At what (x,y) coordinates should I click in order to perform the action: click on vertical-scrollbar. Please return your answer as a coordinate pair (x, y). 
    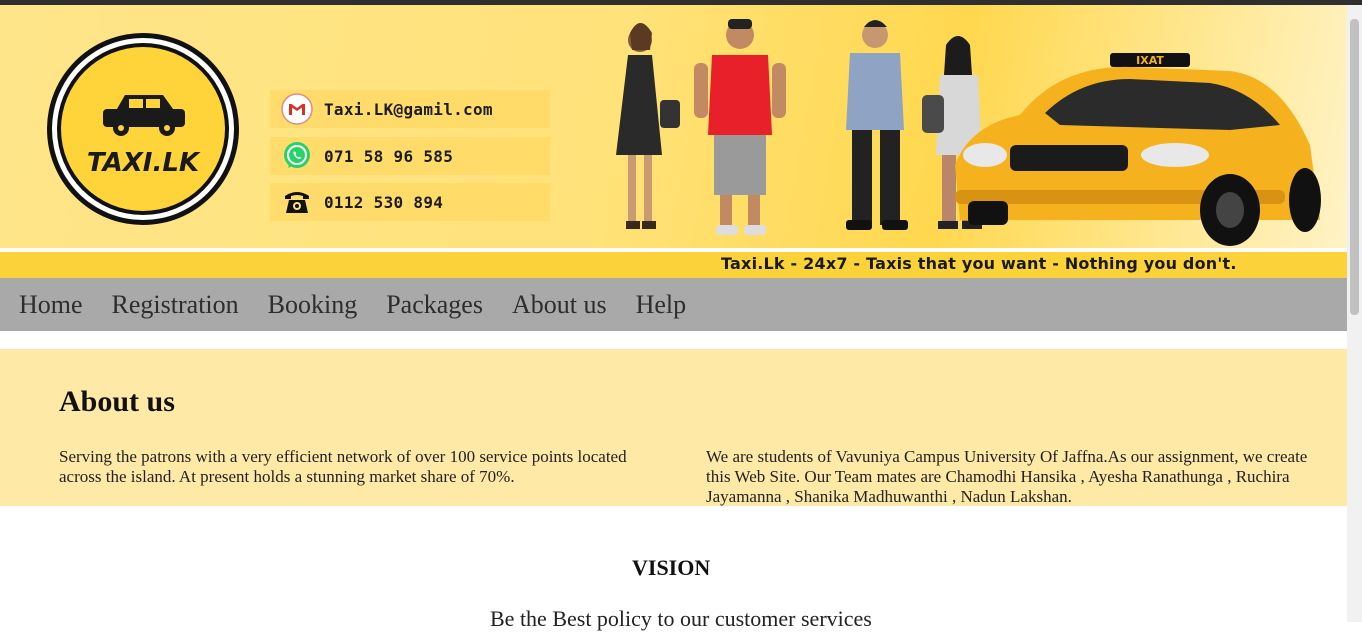
    Looking at the image, I should click on (1354, 313).